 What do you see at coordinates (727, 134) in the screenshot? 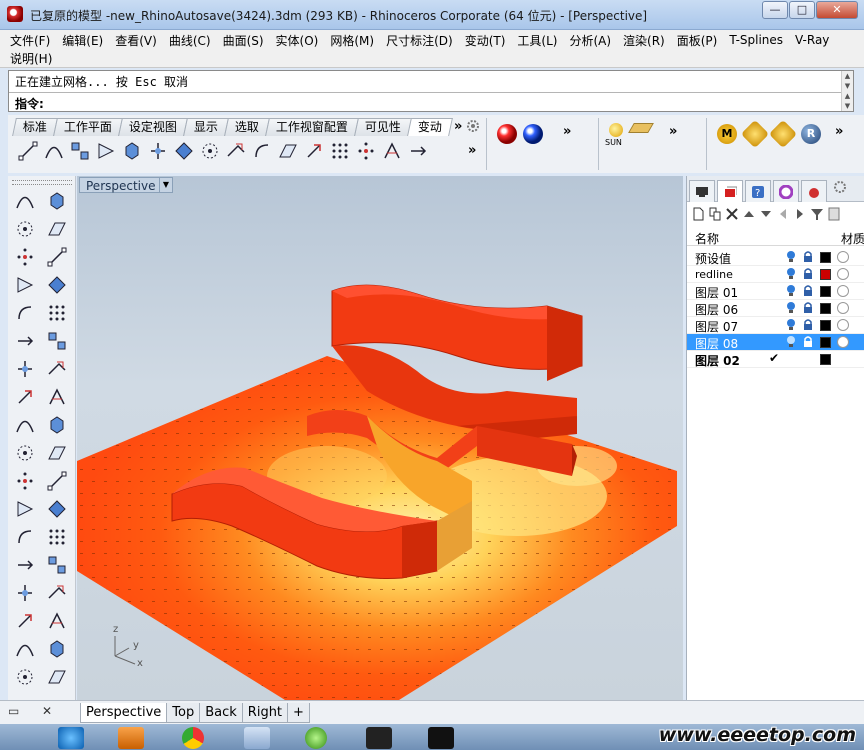
I see `material-m-icon: M` at bounding box center [727, 134].